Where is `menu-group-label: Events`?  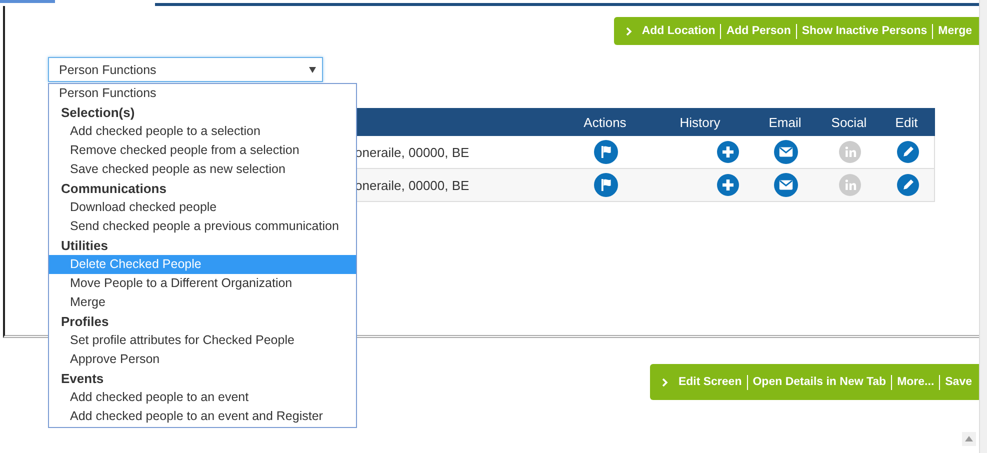
menu-group-label: Events is located at coordinates (82, 379).